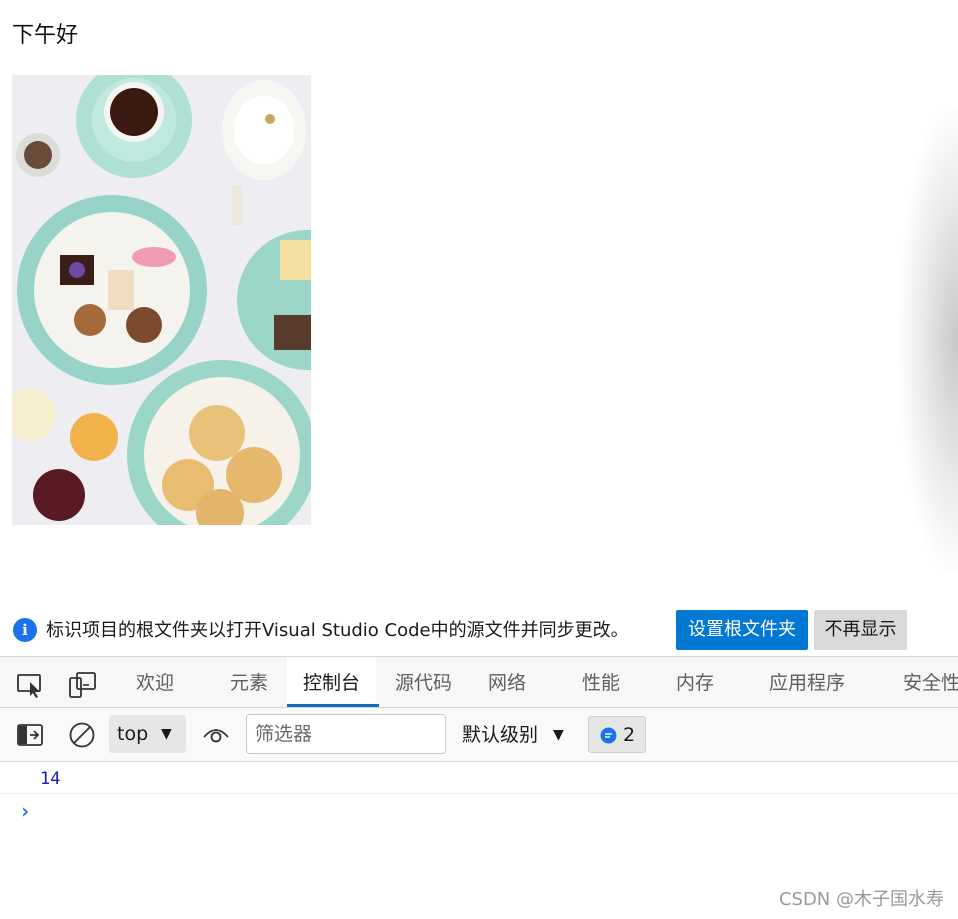 The width and height of the screenshot is (958, 919). I want to click on context-selector-value: top, so click(133, 734).